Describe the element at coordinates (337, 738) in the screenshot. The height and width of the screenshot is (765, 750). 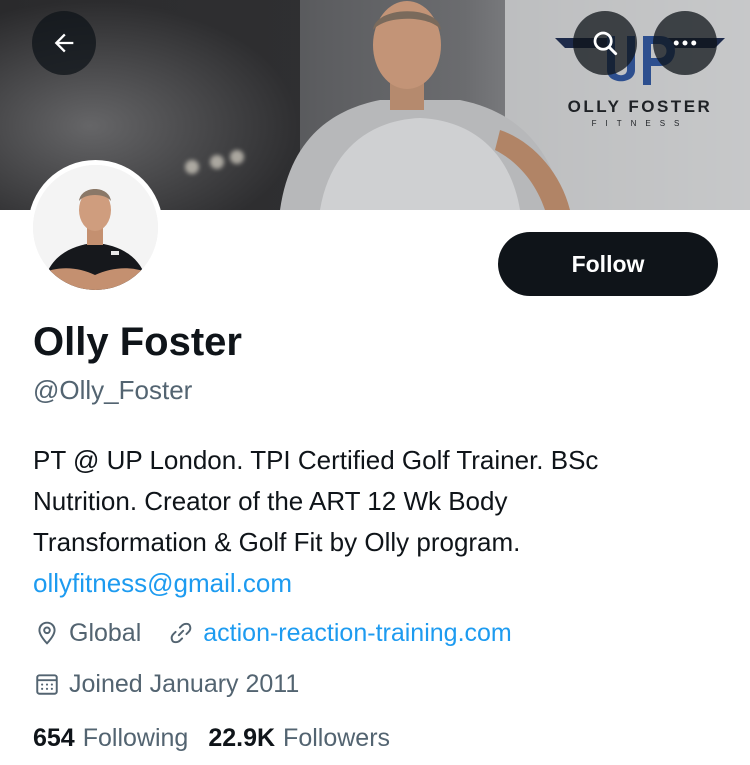
I see `followers-label: Followers` at that location.